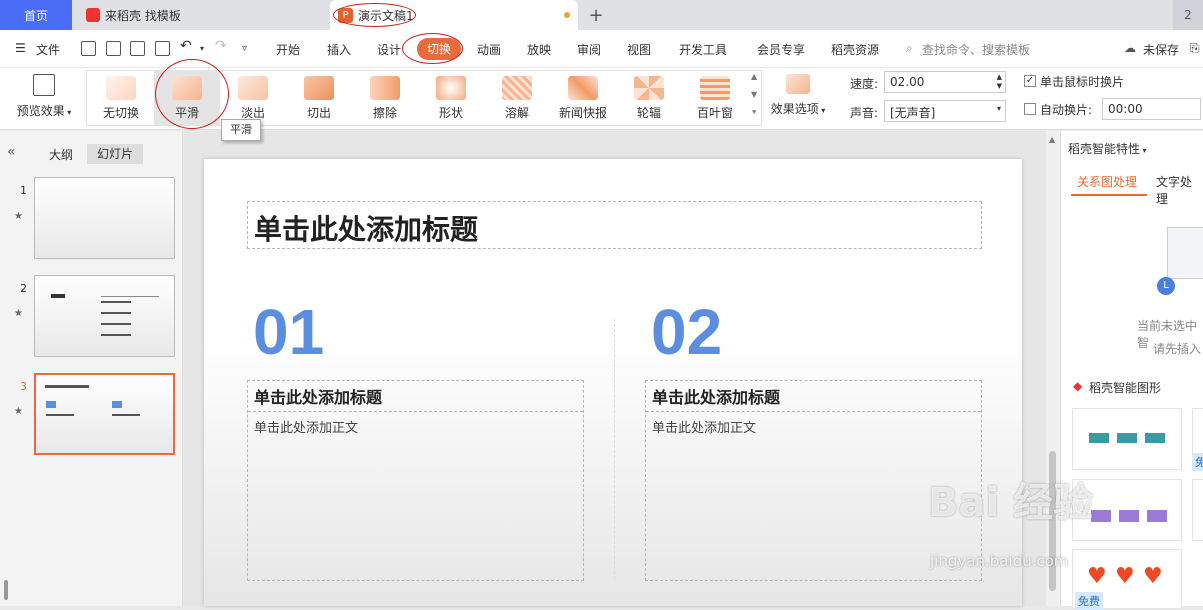 The width and height of the screenshot is (1203, 610). Describe the element at coordinates (999, 561) in the screenshot. I see `baidu-watermark-url: jingyan.baidu.com` at that location.